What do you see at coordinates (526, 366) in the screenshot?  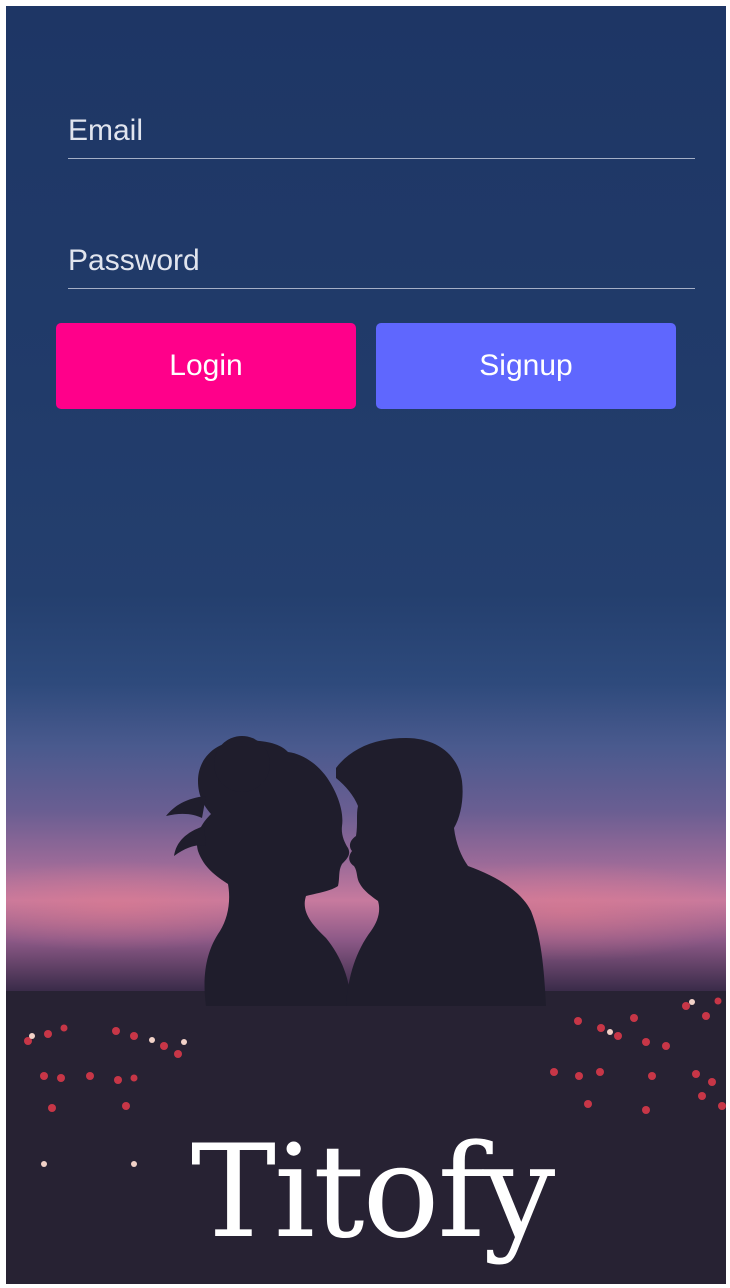 I see `signup-button: Signup` at bounding box center [526, 366].